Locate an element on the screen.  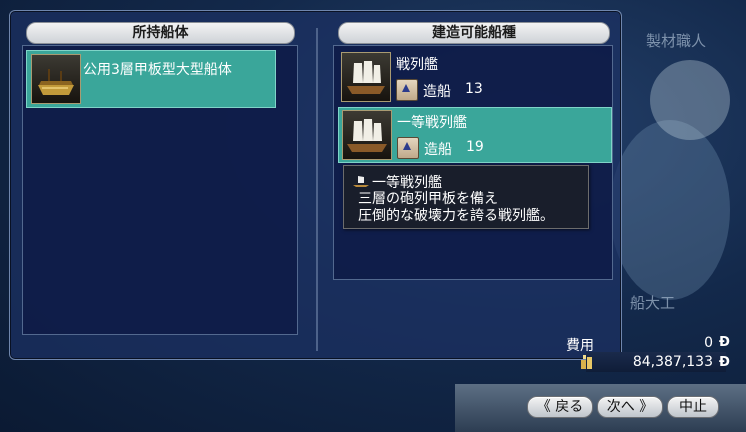
hull-icon is located at coordinates (56, 79).